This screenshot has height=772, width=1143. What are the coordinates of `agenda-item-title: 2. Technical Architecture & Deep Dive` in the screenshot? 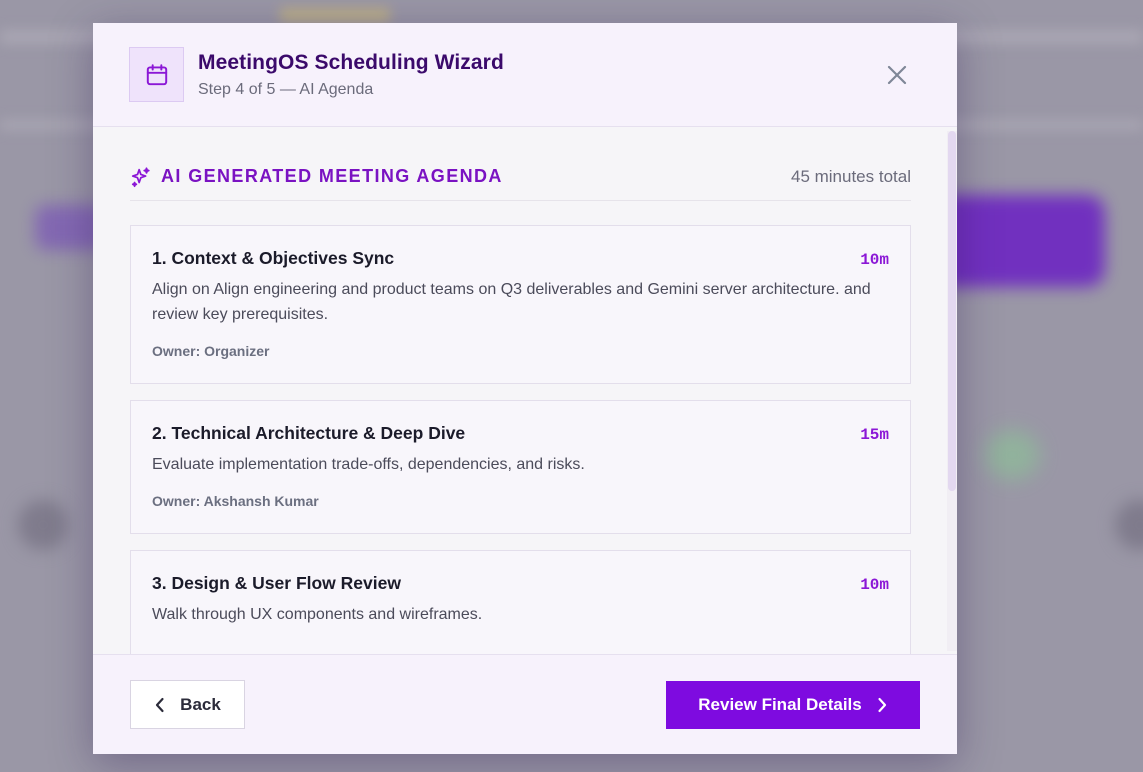 It's located at (309, 433).